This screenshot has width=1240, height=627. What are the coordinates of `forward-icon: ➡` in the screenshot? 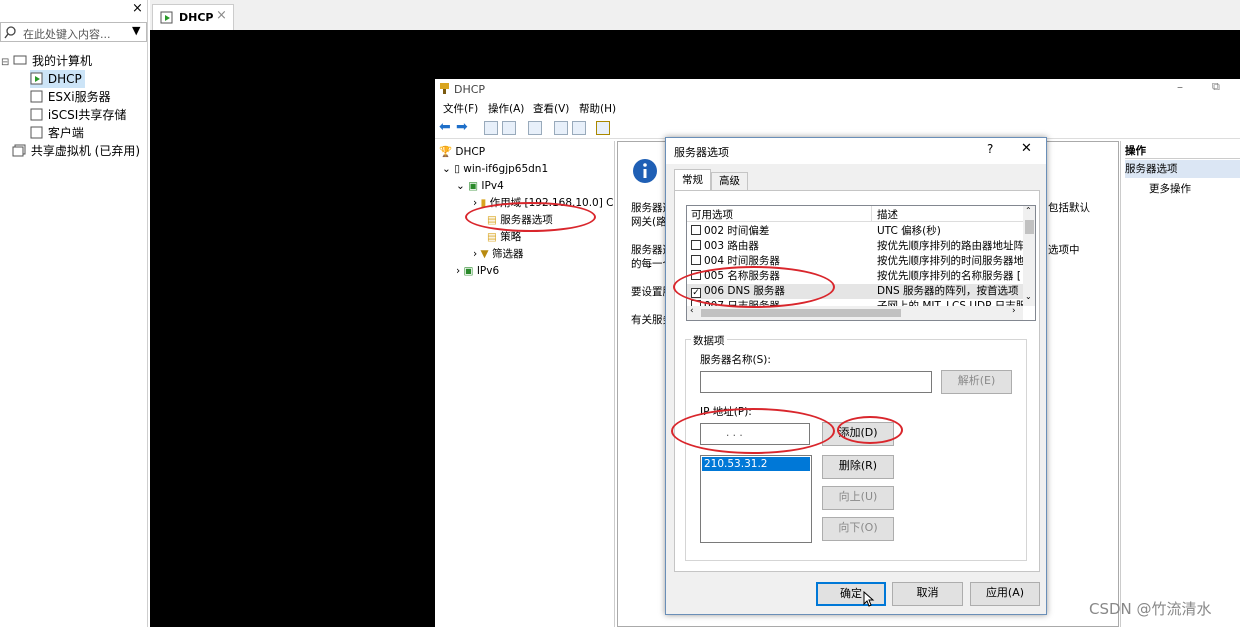 It's located at (462, 127).